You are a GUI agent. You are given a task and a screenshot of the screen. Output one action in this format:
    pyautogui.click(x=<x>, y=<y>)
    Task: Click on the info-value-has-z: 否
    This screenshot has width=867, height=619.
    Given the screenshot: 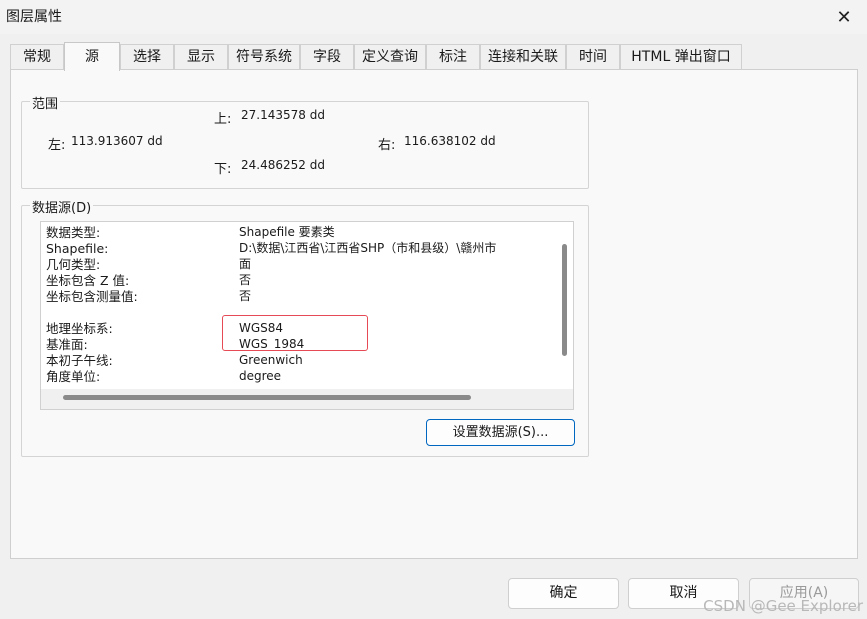 What is the action you would take?
    pyautogui.click(x=245, y=280)
    